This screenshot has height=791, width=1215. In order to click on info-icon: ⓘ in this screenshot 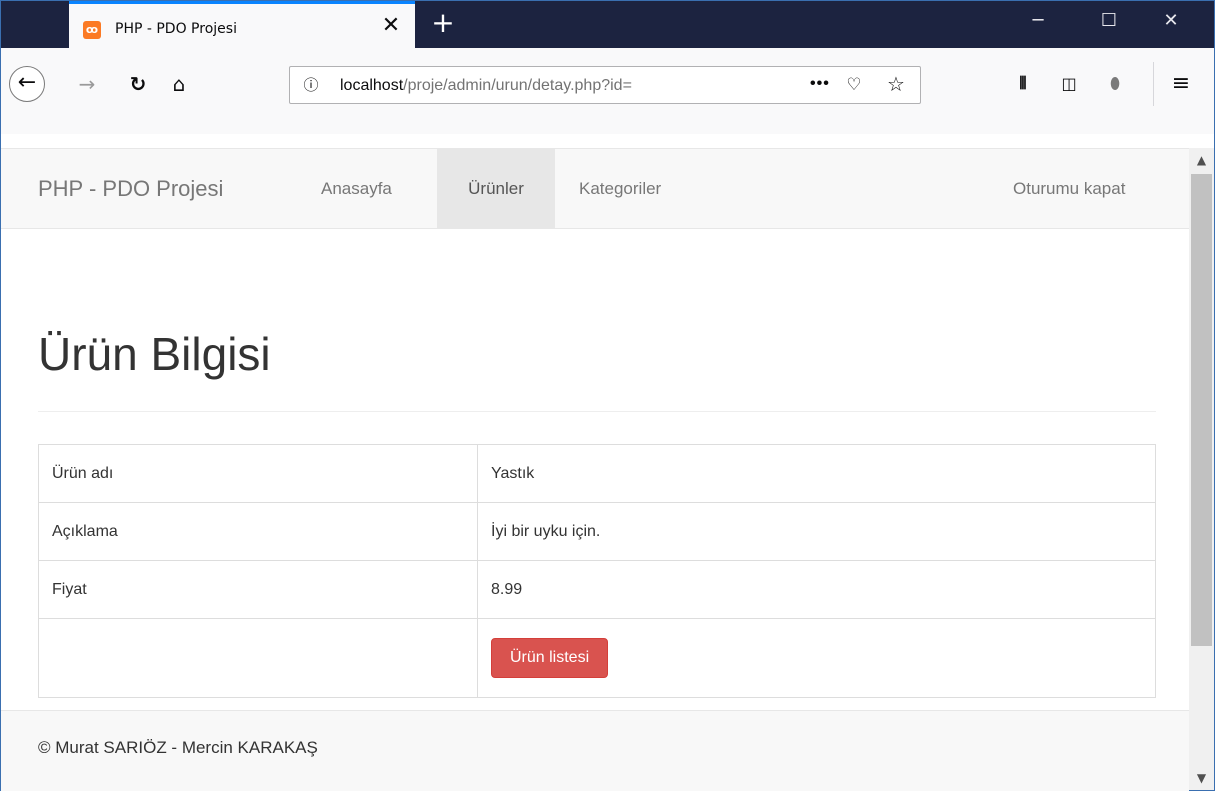, I will do `click(311, 85)`.